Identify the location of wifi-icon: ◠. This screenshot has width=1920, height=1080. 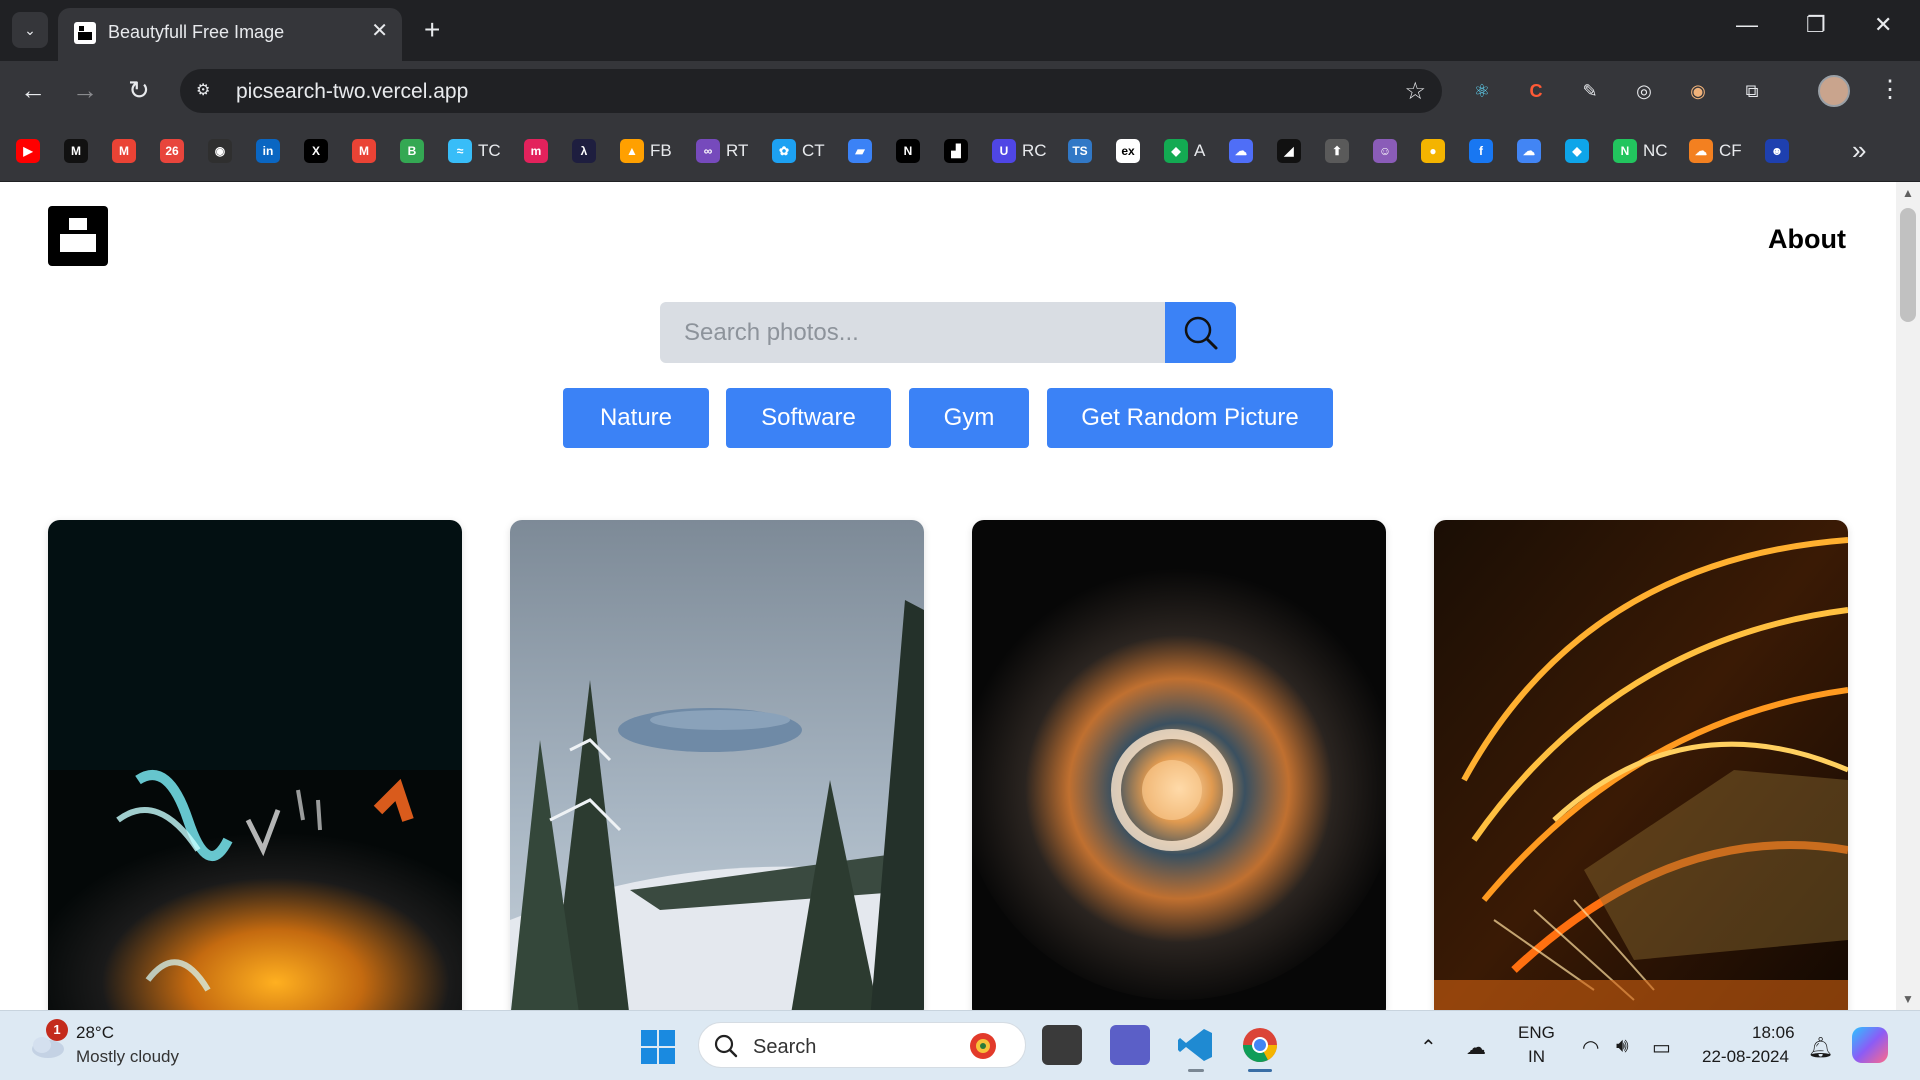
(1590, 1047).